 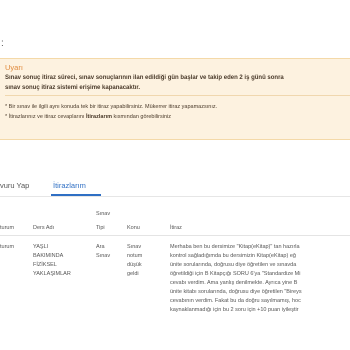 I want to click on tab-itirazlarim: İtirazlarım, so click(x=69, y=185).